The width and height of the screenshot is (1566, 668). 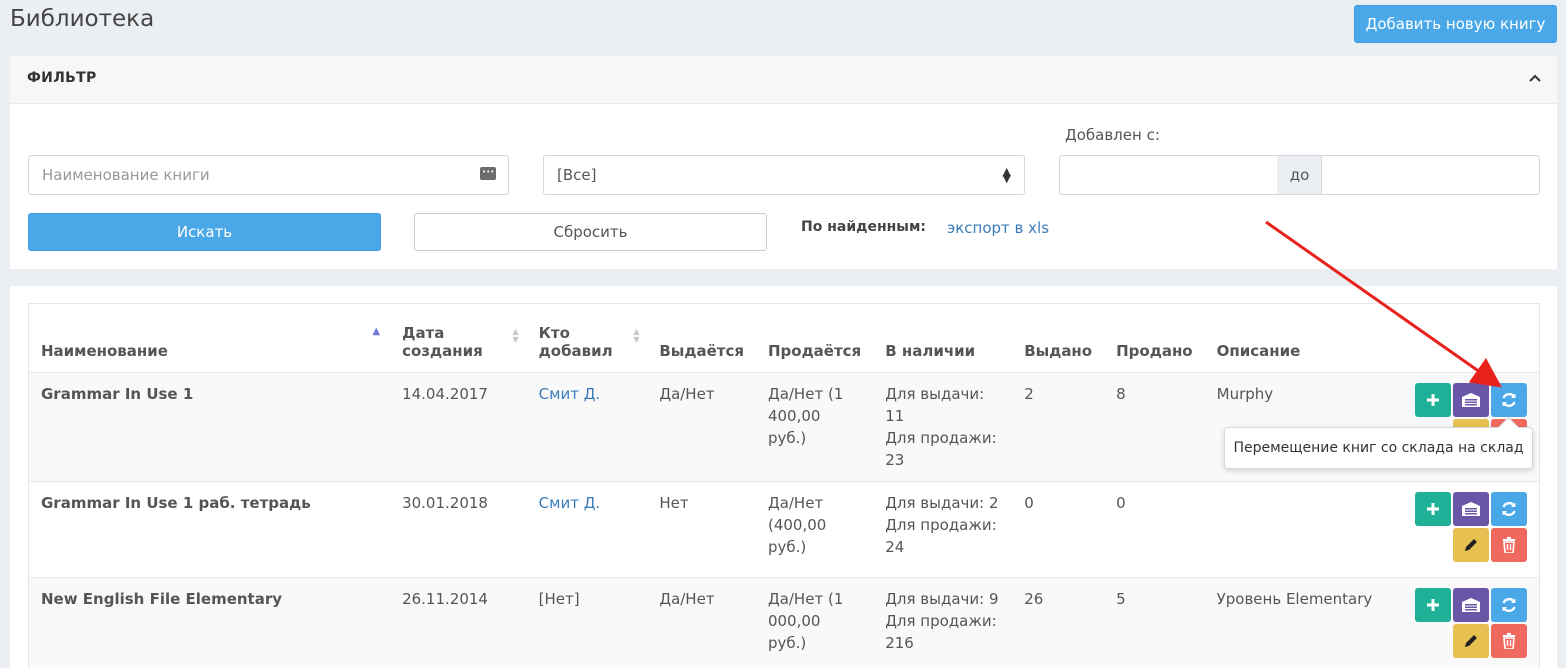 What do you see at coordinates (1154, 427) in the screenshot?
I see `sold-count: 8` at bounding box center [1154, 427].